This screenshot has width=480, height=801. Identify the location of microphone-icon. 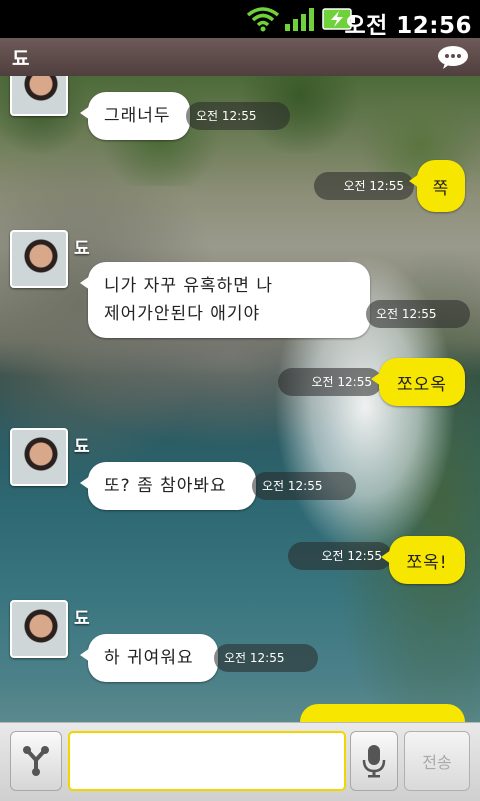
(374, 761).